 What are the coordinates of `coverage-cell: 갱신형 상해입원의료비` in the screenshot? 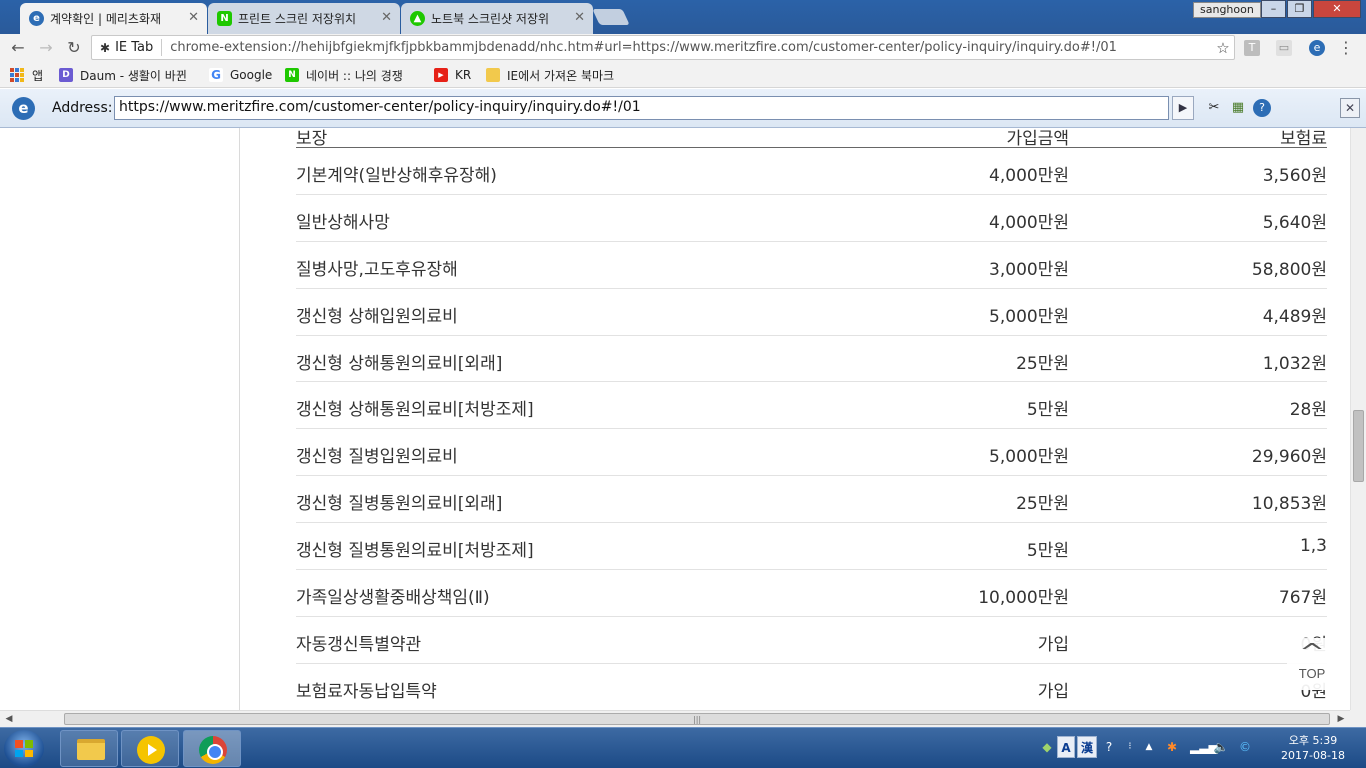 It's located at (377, 316).